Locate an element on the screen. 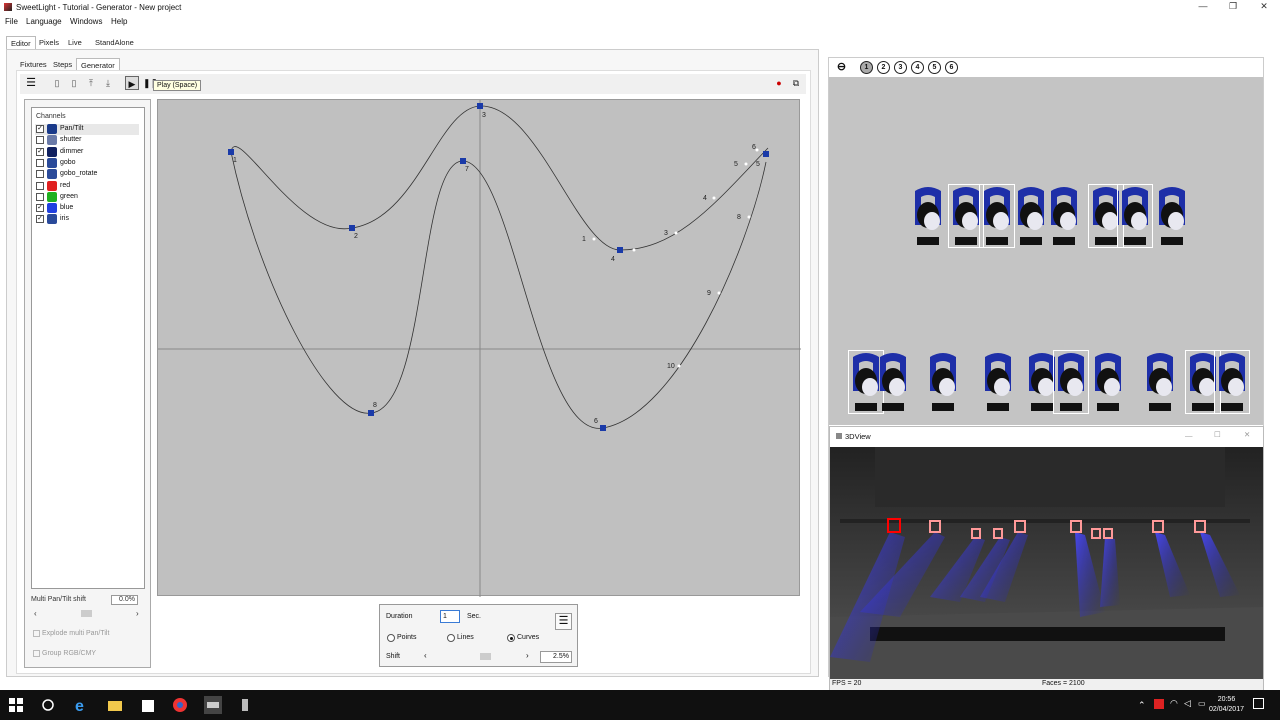  hamburger-menu-icon: ☰ is located at coordinates (31, 83).